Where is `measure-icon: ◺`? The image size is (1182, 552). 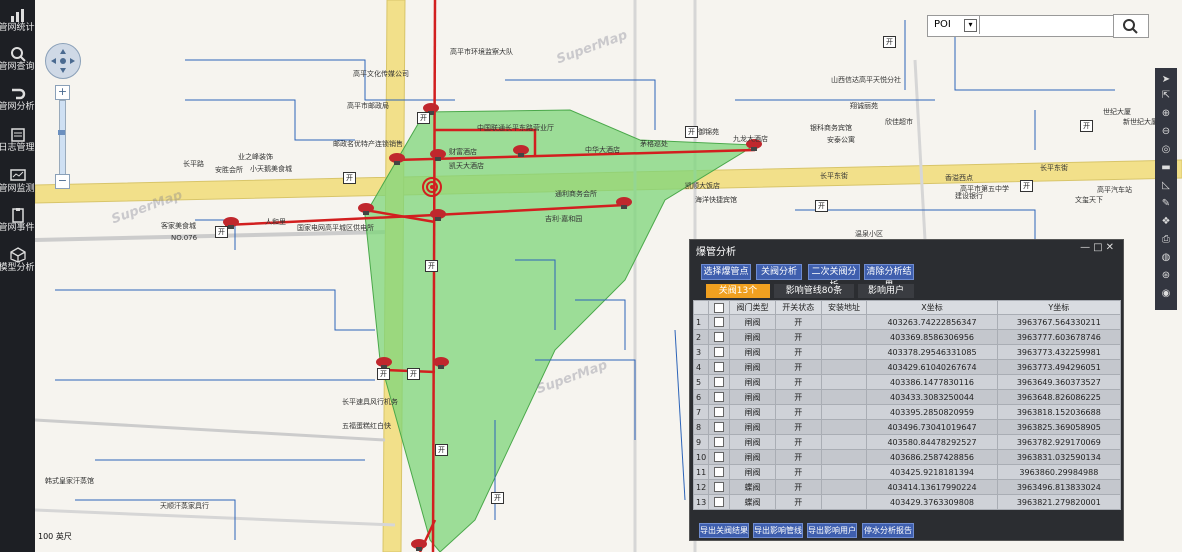
measure-icon: ◺ is located at coordinates (1166, 186).